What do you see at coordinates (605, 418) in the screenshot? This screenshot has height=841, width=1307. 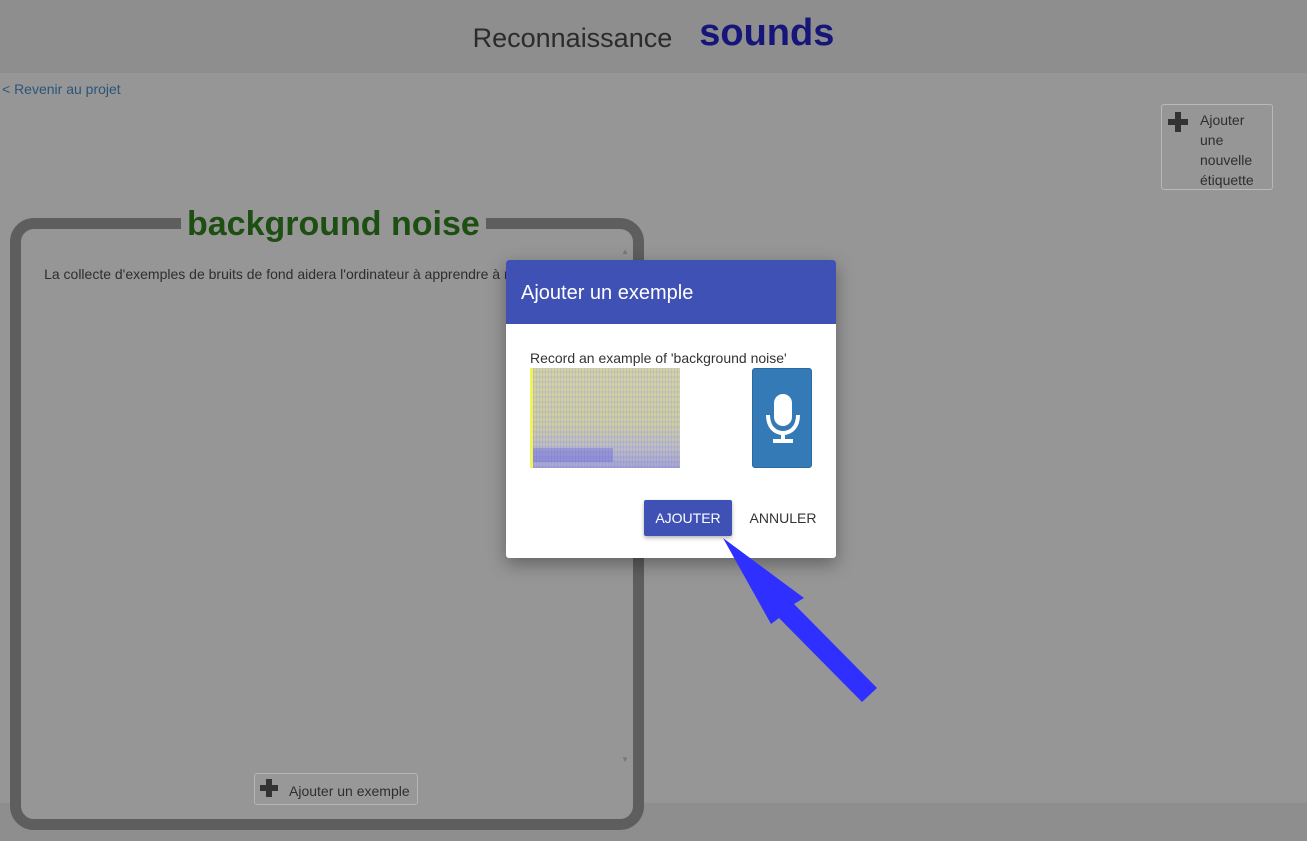 I see `spectrogram-preview` at bounding box center [605, 418].